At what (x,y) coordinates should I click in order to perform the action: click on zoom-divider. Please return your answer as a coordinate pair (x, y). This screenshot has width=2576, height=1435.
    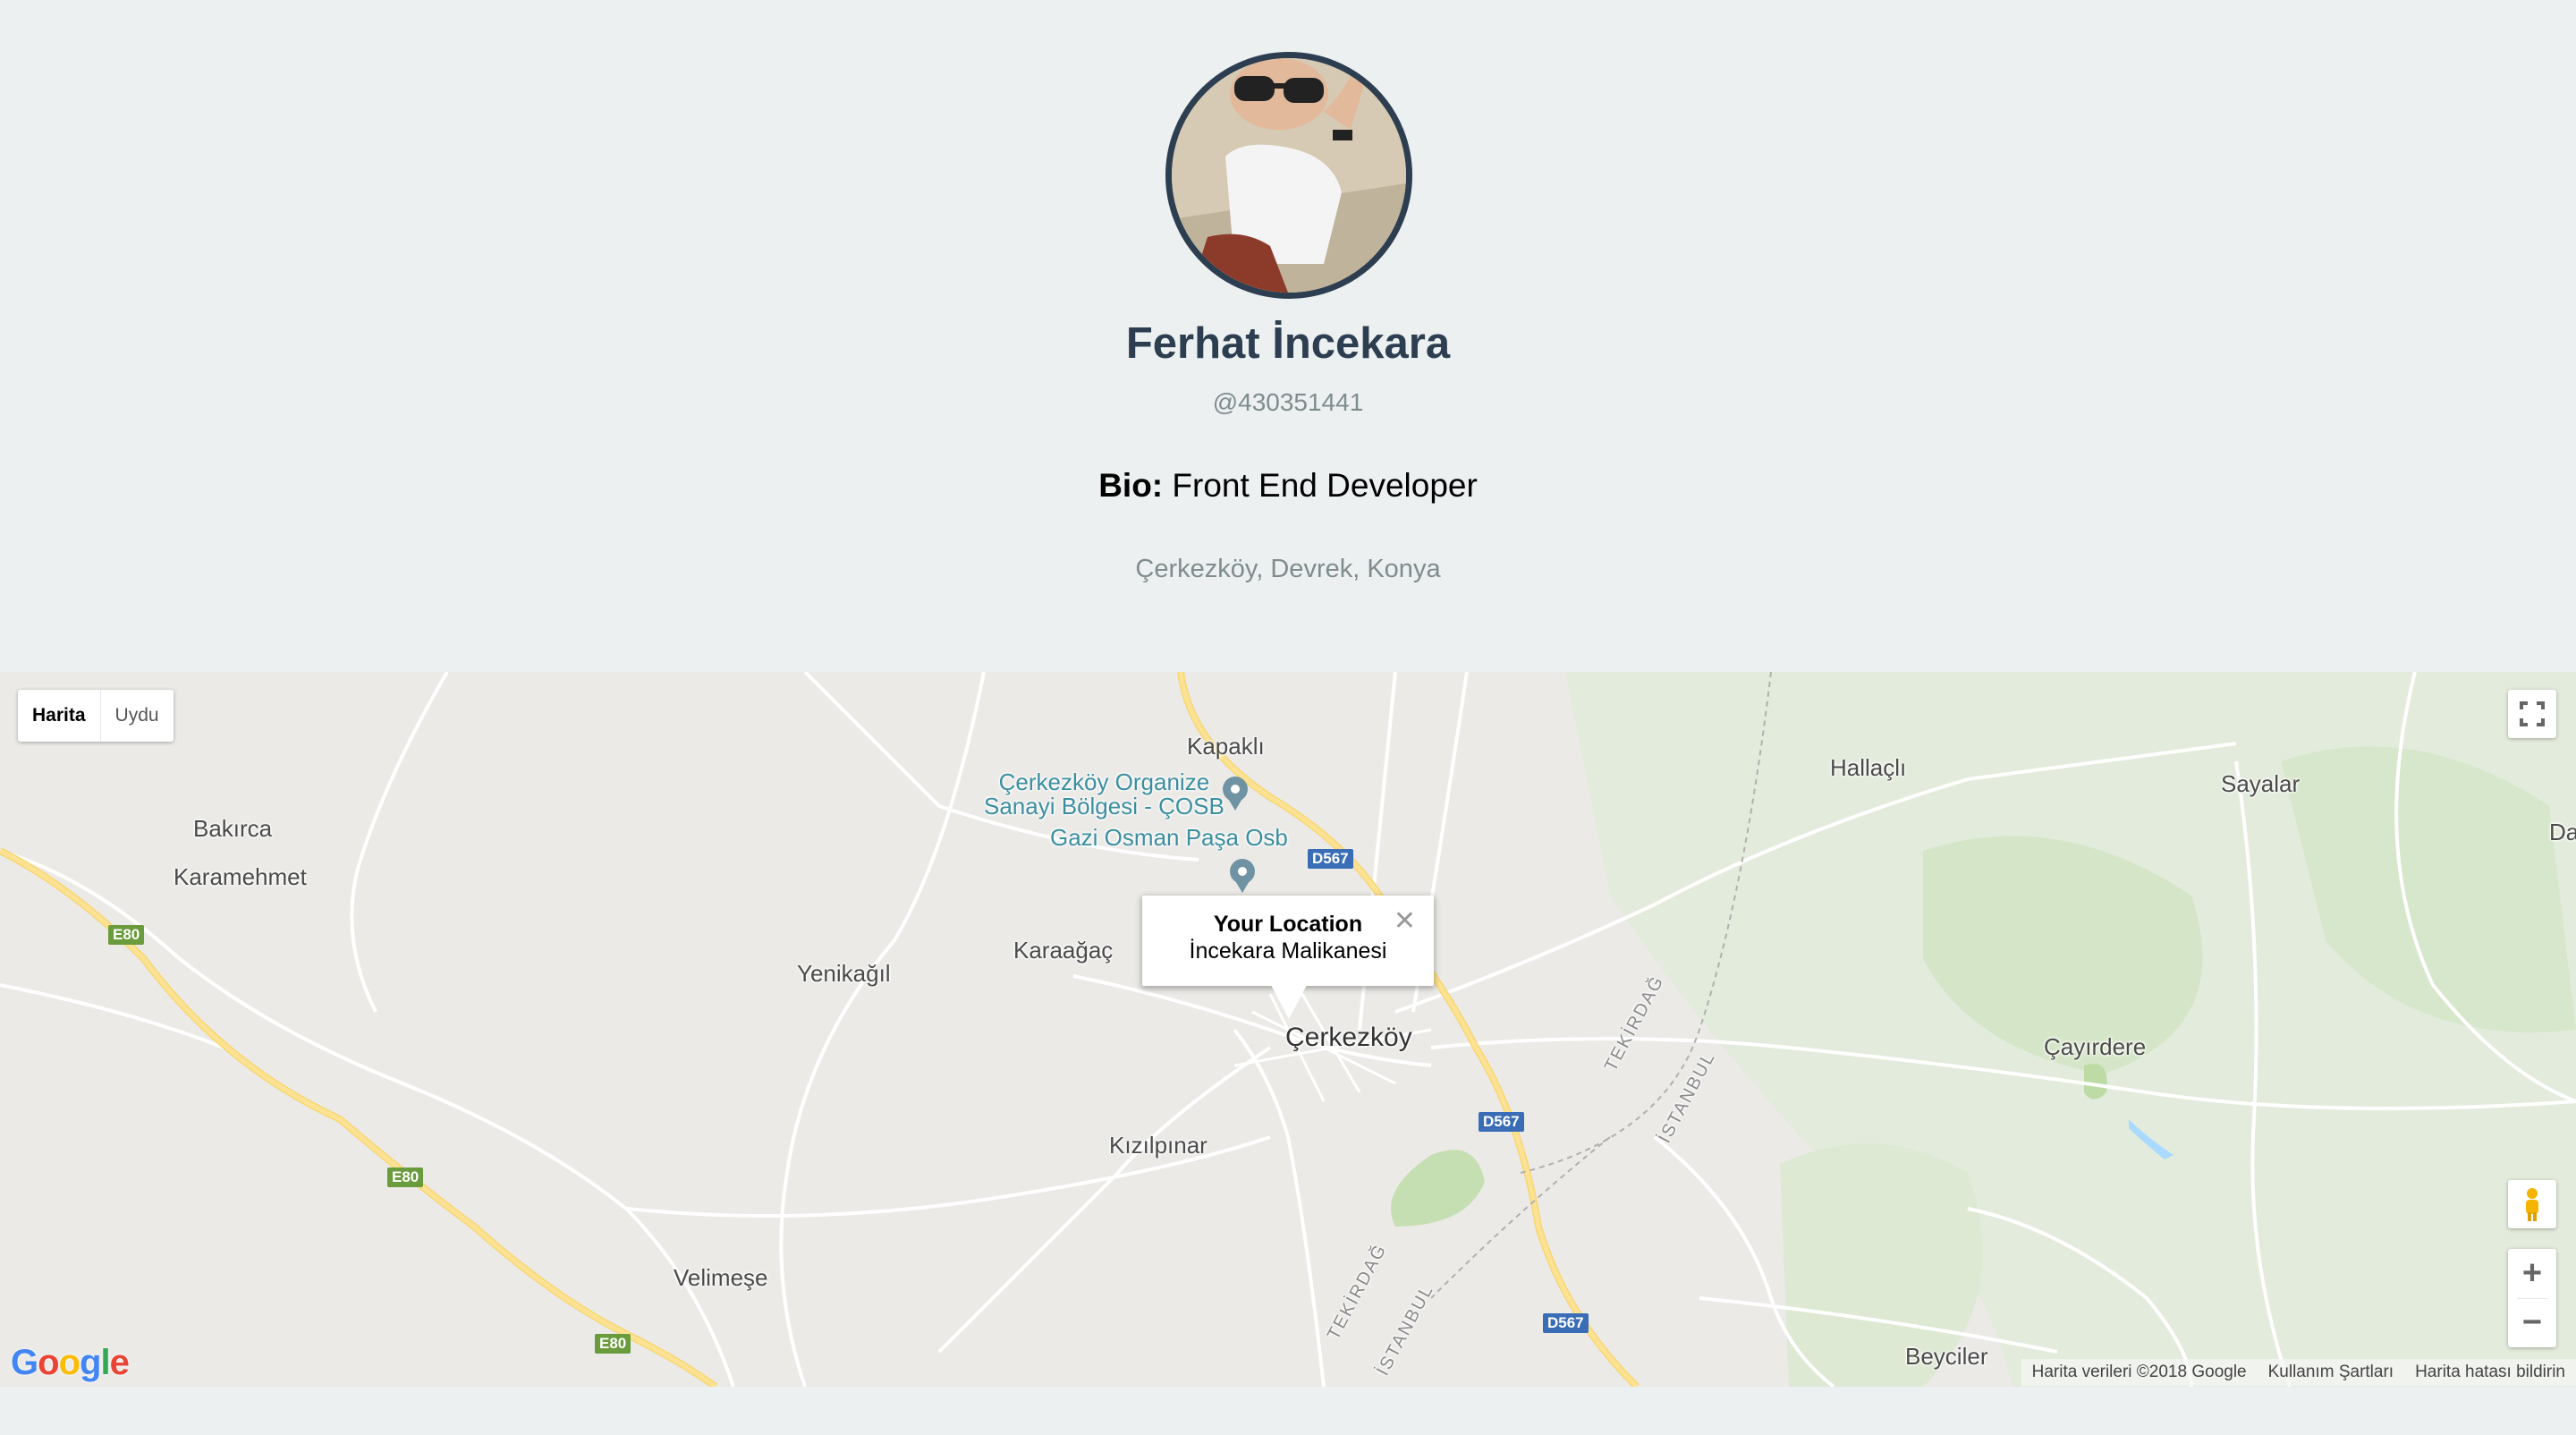
    Looking at the image, I should click on (2532, 1298).